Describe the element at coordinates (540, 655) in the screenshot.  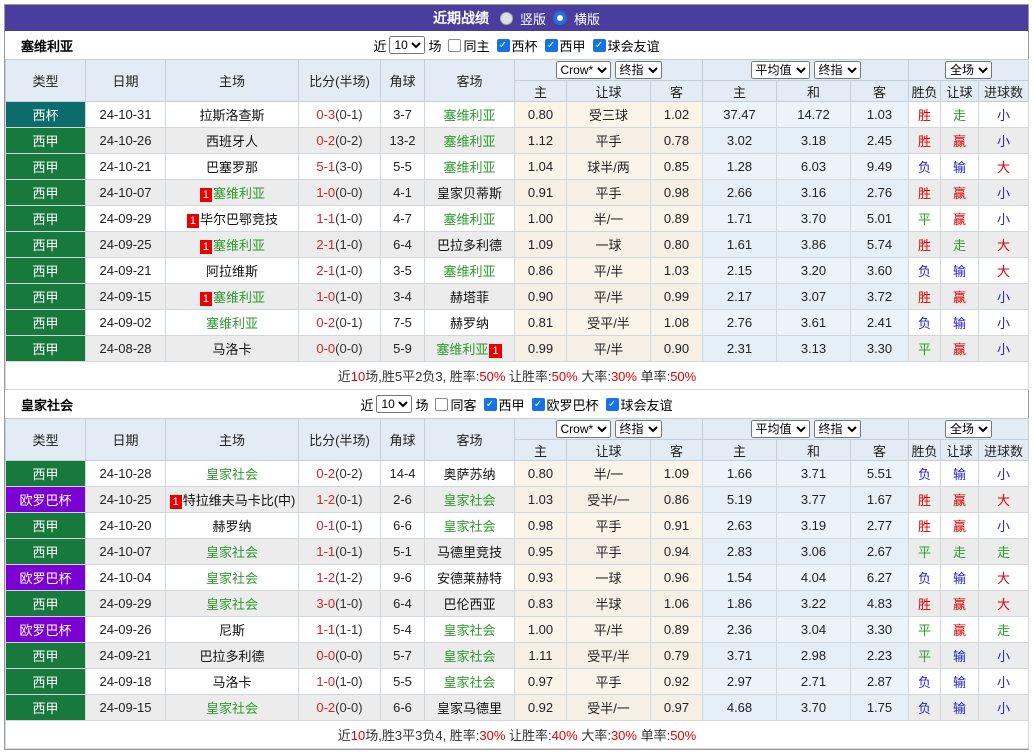
I see `odds-home: 1.11` at that location.